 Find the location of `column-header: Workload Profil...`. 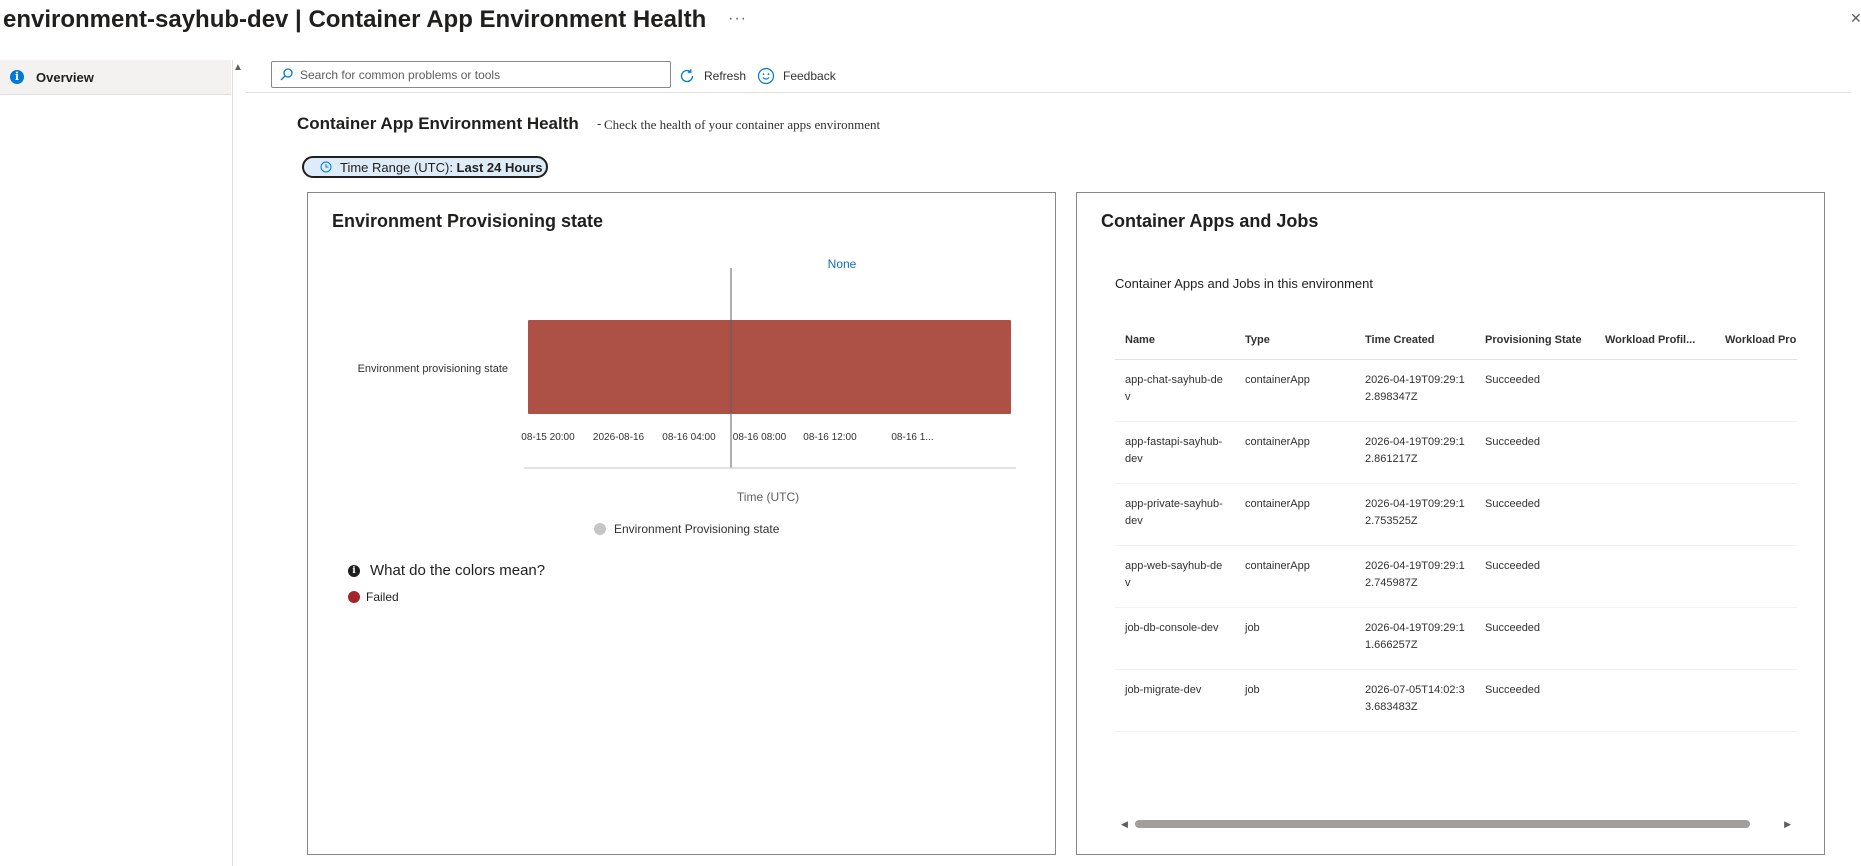

column-header: Workload Profil... is located at coordinates (1655, 340).